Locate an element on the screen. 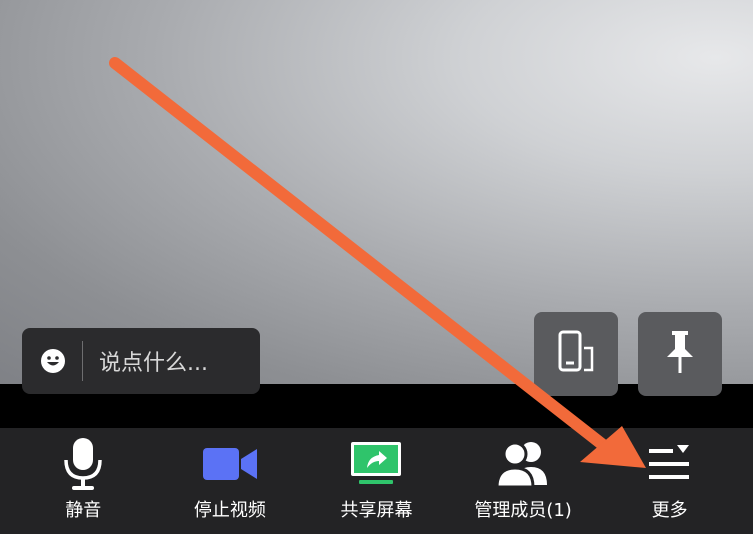 Image resolution: width=753 pixels, height=534 pixels. chat-divider is located at coordinates (82, 361).